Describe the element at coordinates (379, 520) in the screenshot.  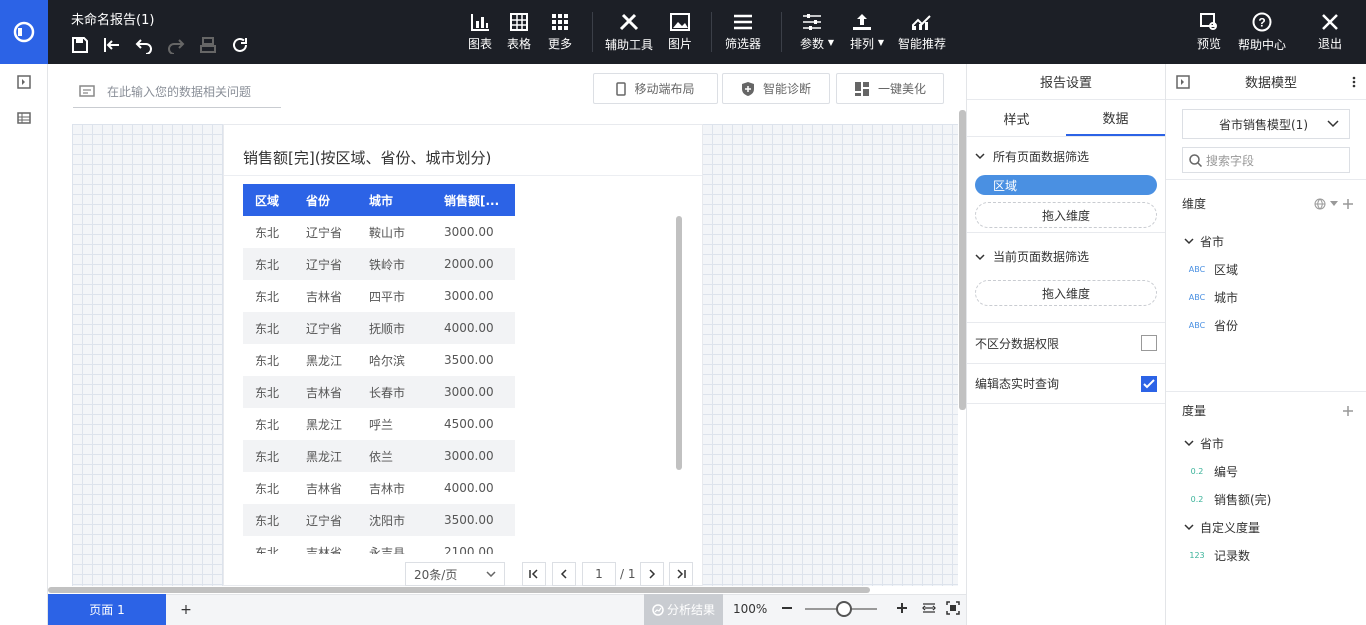
I see `table-row: 东北 辽宁省 沈阳市 3500.00` at that location.